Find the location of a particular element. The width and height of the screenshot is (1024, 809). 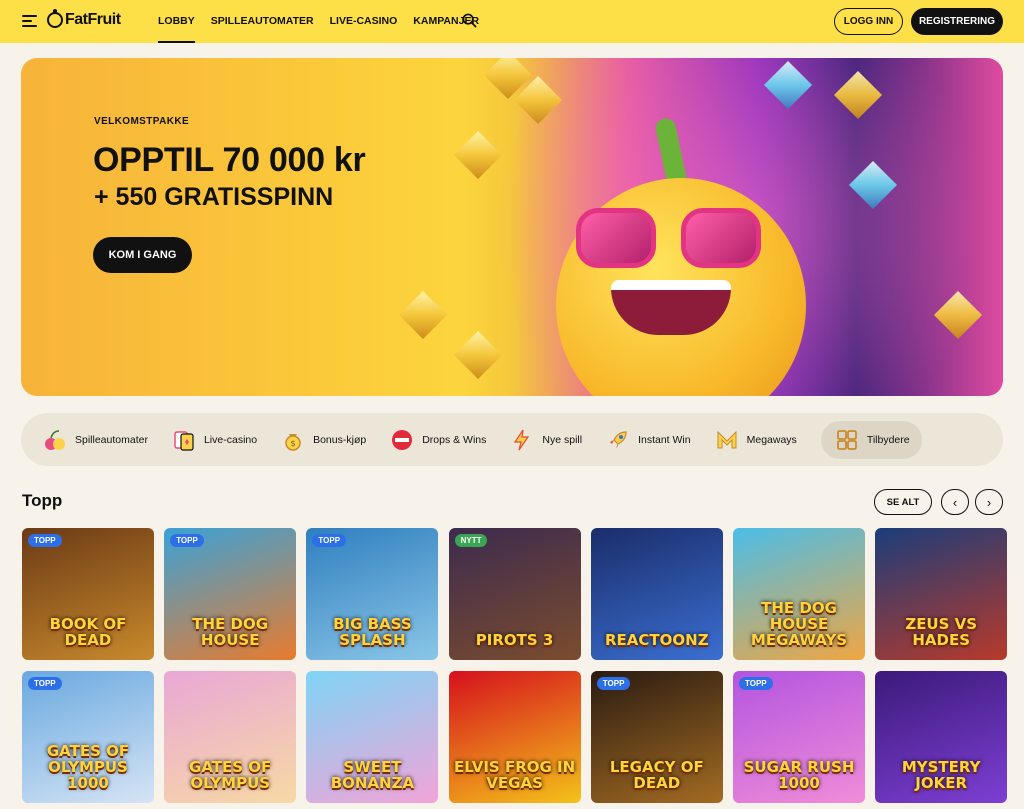

game-title: The Dog House is located at coordinates (230, 632).